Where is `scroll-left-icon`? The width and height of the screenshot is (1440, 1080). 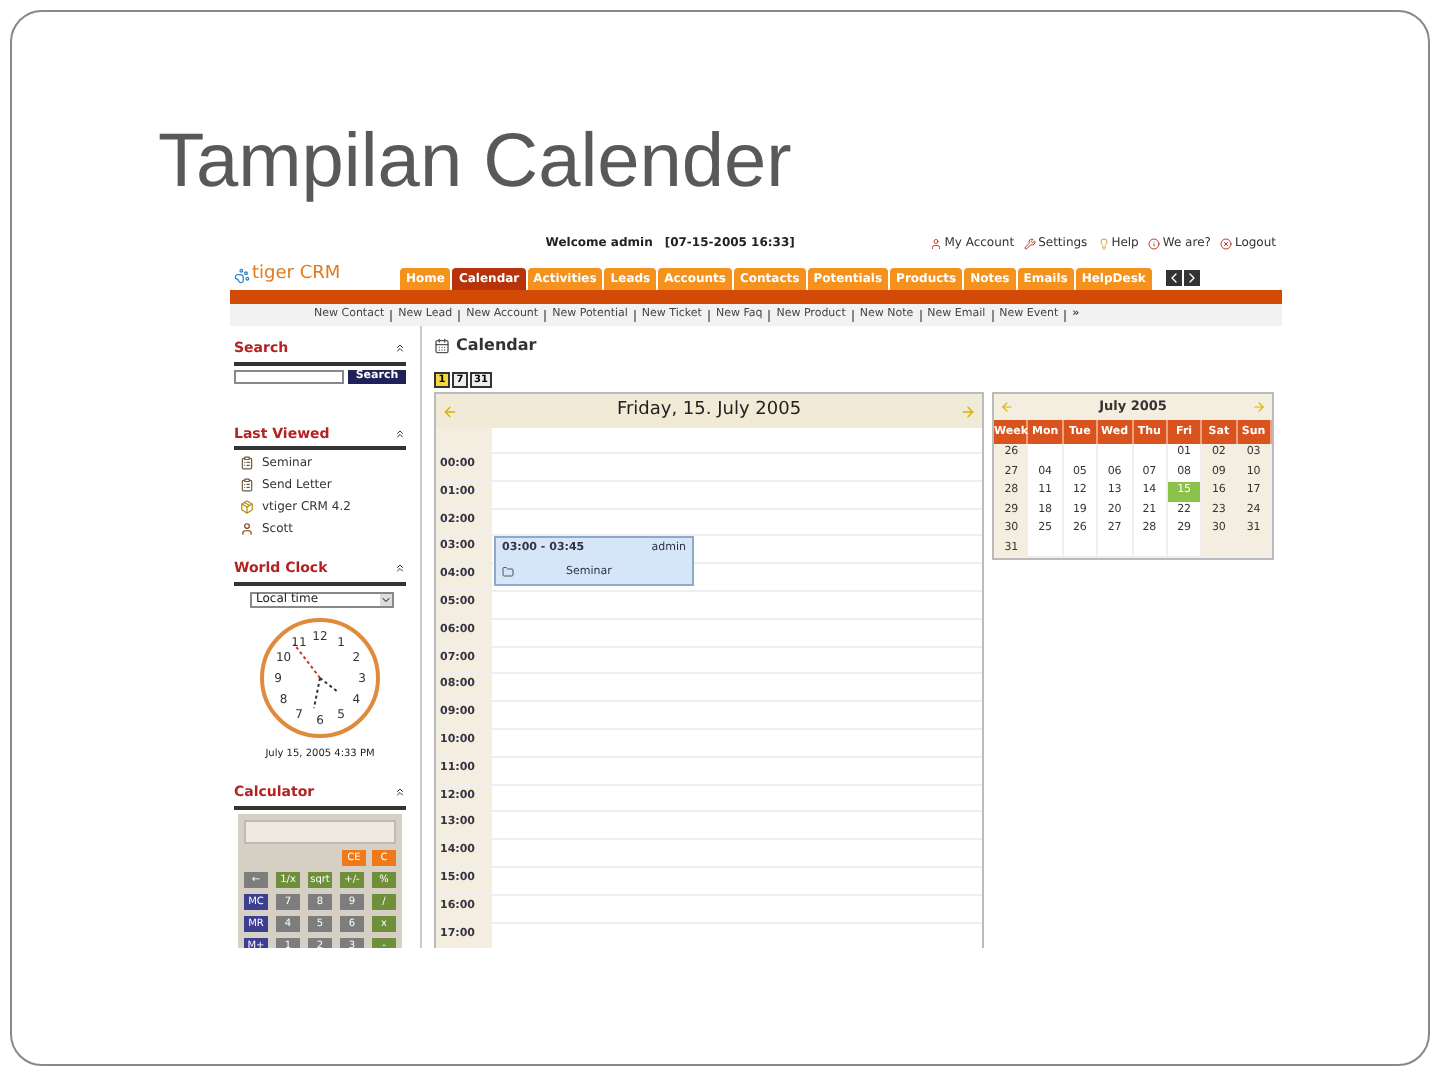 scroll-left-icon is located at coordinates (1173, 278).